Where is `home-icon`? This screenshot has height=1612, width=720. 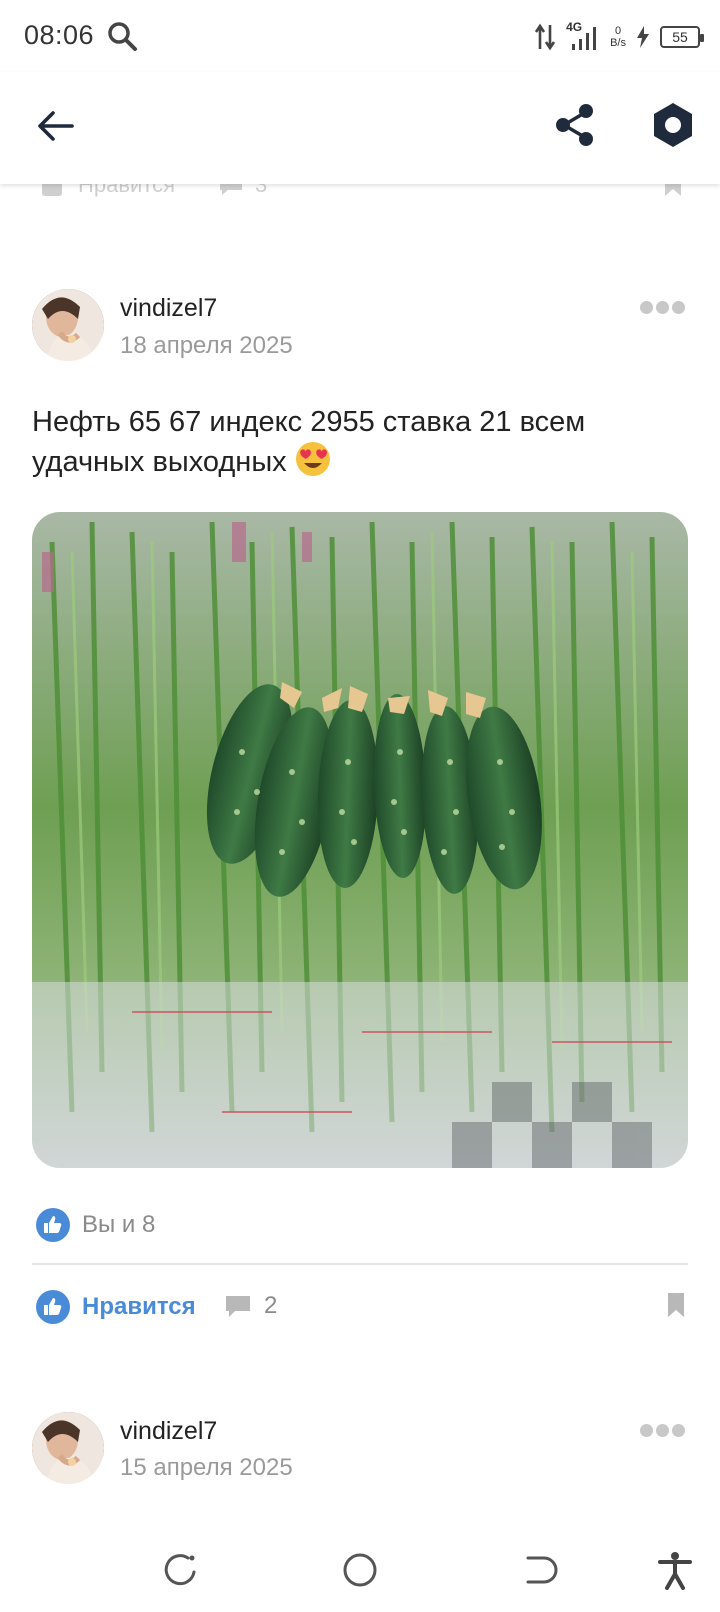 home-icon is located at coordinates (360, 1570).